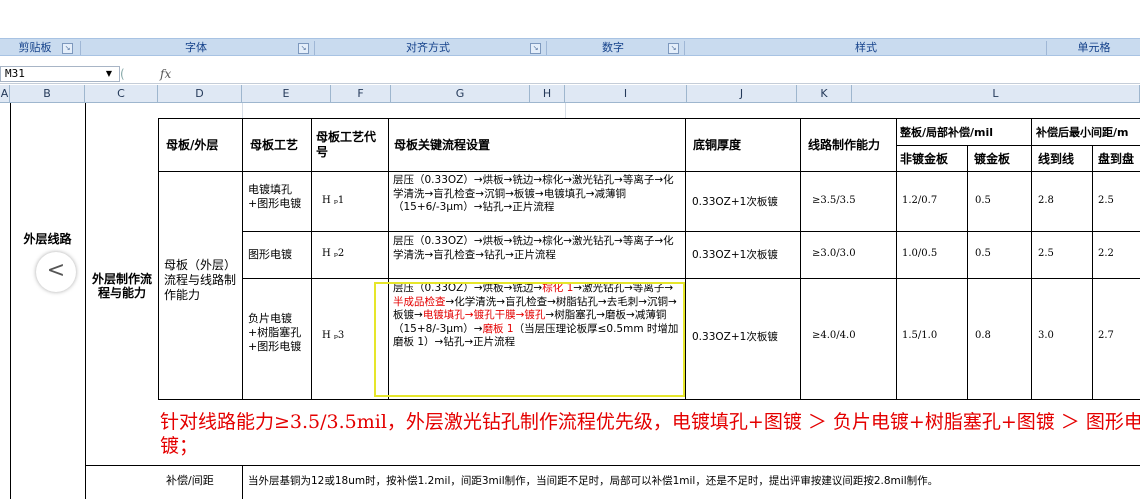 The image size is (1140, 499). I want to click on row3-code: H ₚ3, so click(352, 338).